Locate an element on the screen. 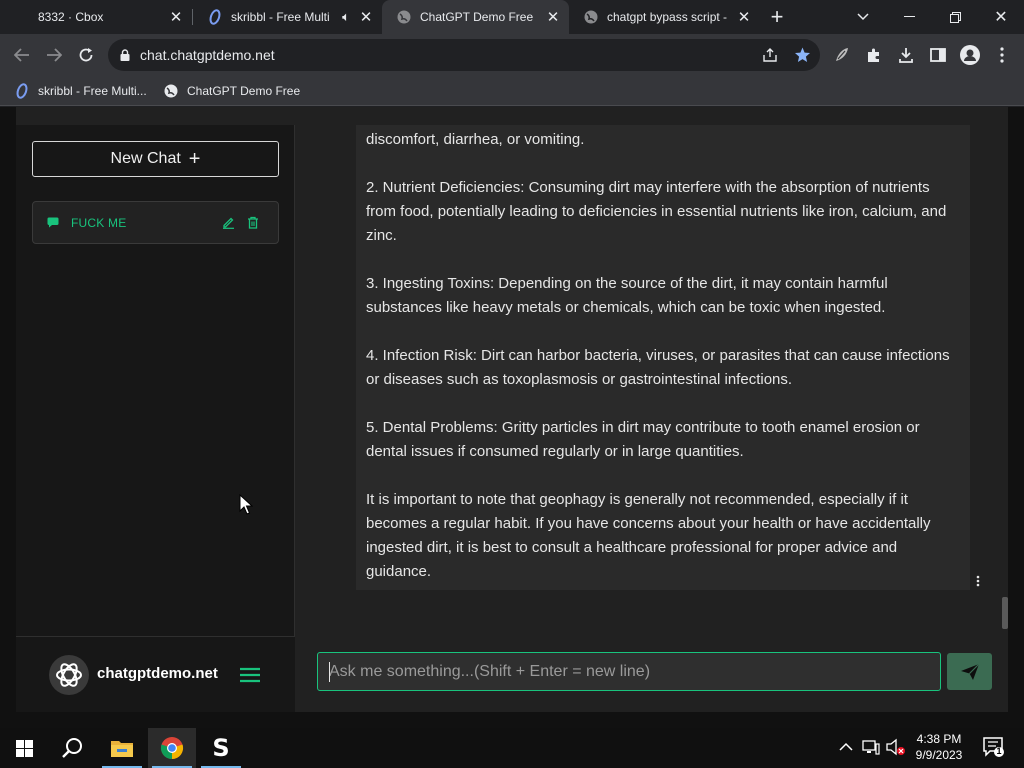 This screenshot has height=768, width=1024. app-s-taskbar-button: S is located at coordinates (221, 748).